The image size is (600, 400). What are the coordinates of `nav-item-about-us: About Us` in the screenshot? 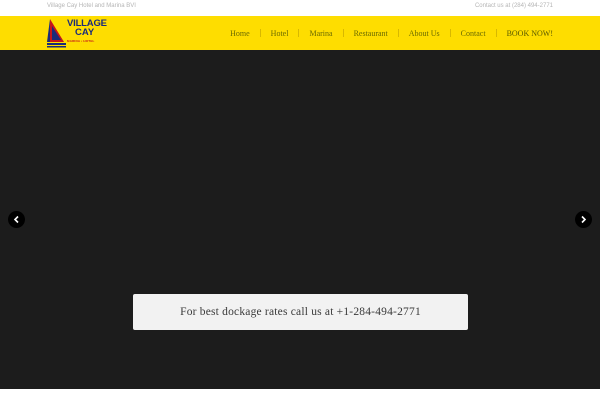 It's located at (424, 33).